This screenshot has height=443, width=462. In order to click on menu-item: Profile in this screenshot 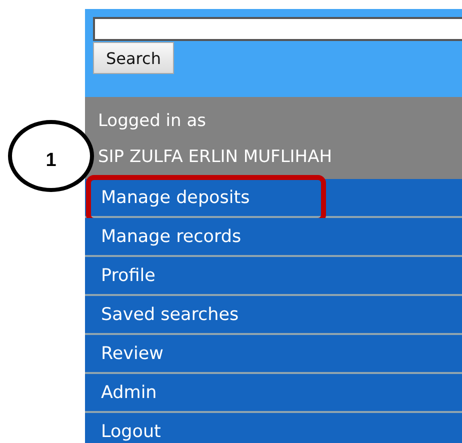, I will do `click(273, 276)`.